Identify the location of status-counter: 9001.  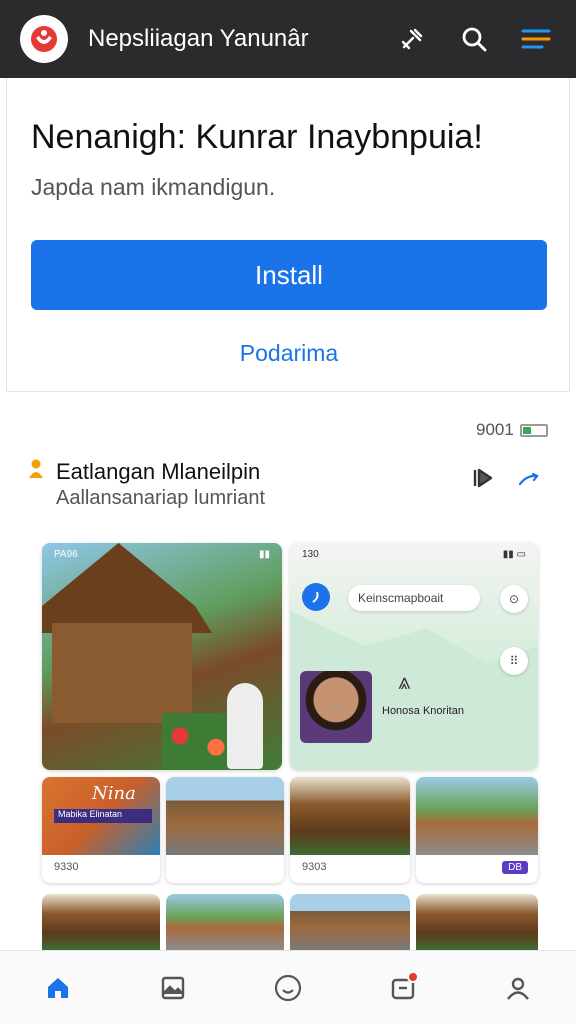
(512, 430).